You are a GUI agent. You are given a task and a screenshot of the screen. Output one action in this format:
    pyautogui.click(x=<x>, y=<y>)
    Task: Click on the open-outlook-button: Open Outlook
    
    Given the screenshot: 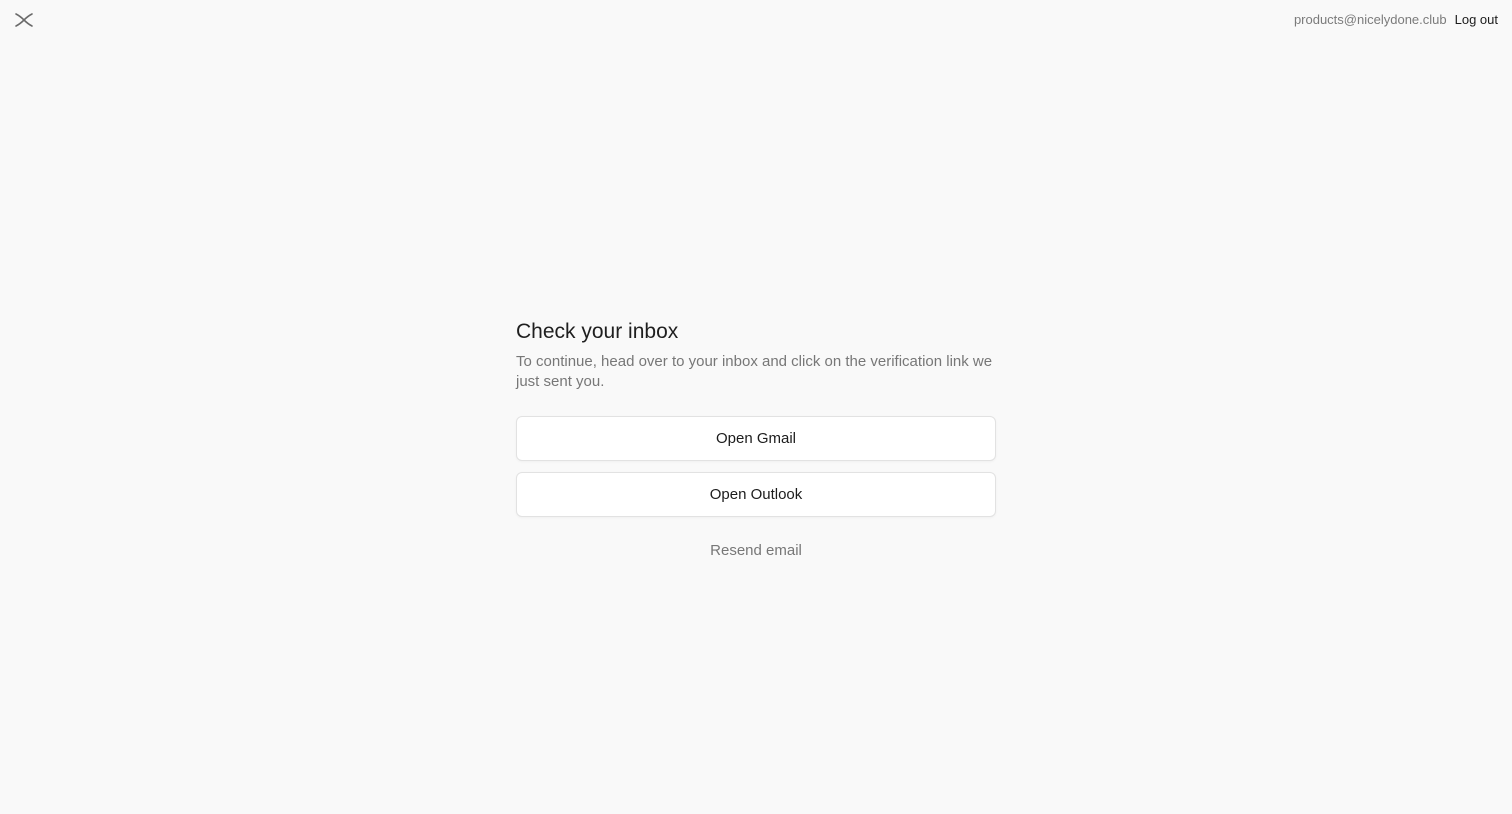 What is the action you would take?
    pyautogui.click(x=756, y=494)
    